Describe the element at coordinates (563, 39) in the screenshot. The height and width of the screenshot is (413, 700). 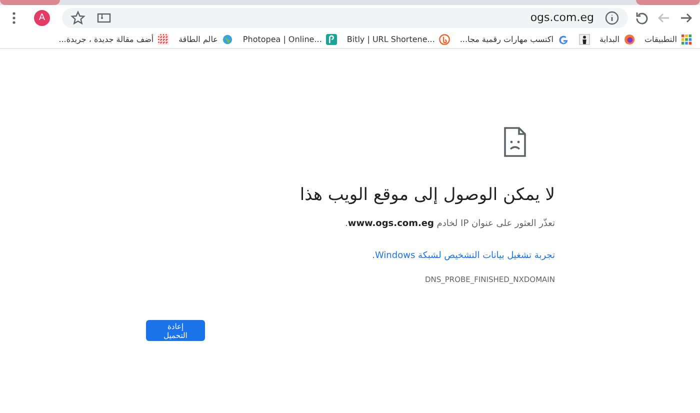
I see `google-icon` at that location.